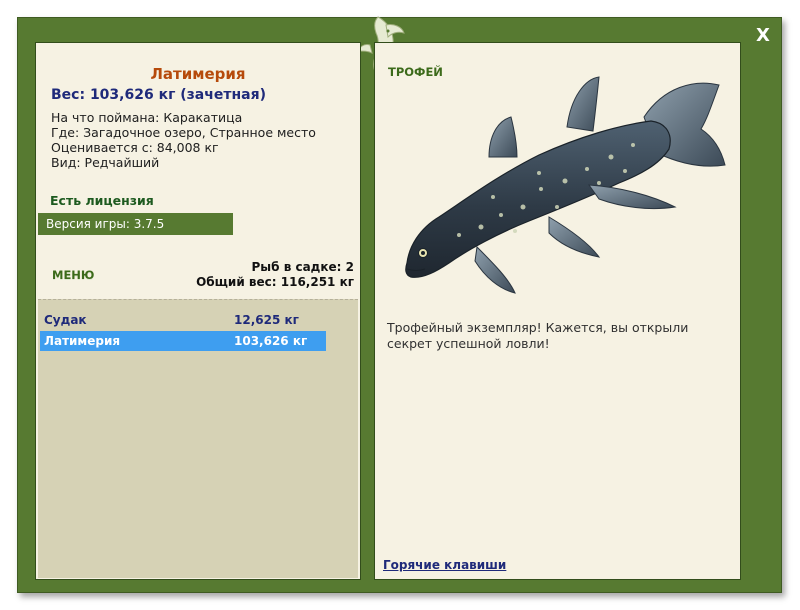 This screenshot has width=800, height=610. I want to click on close-button: X, so click(763, 36).